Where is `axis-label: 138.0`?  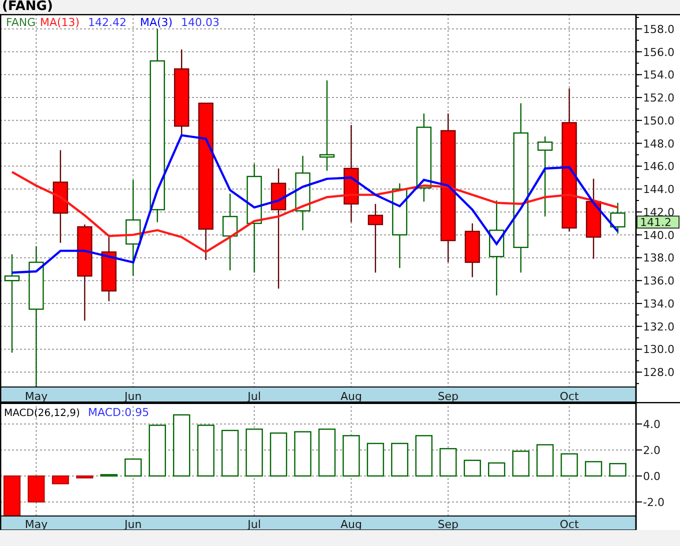 axis-label: 138.0 is located at coordinates (658, 258).